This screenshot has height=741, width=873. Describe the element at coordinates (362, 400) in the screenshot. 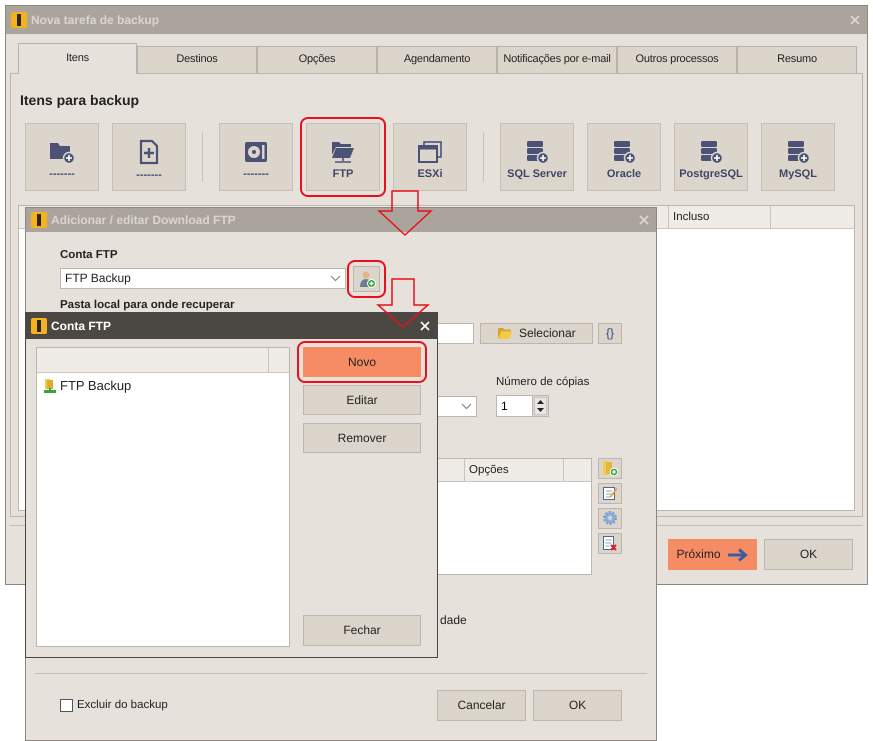

I see `account-action-button: Editar` at that location.